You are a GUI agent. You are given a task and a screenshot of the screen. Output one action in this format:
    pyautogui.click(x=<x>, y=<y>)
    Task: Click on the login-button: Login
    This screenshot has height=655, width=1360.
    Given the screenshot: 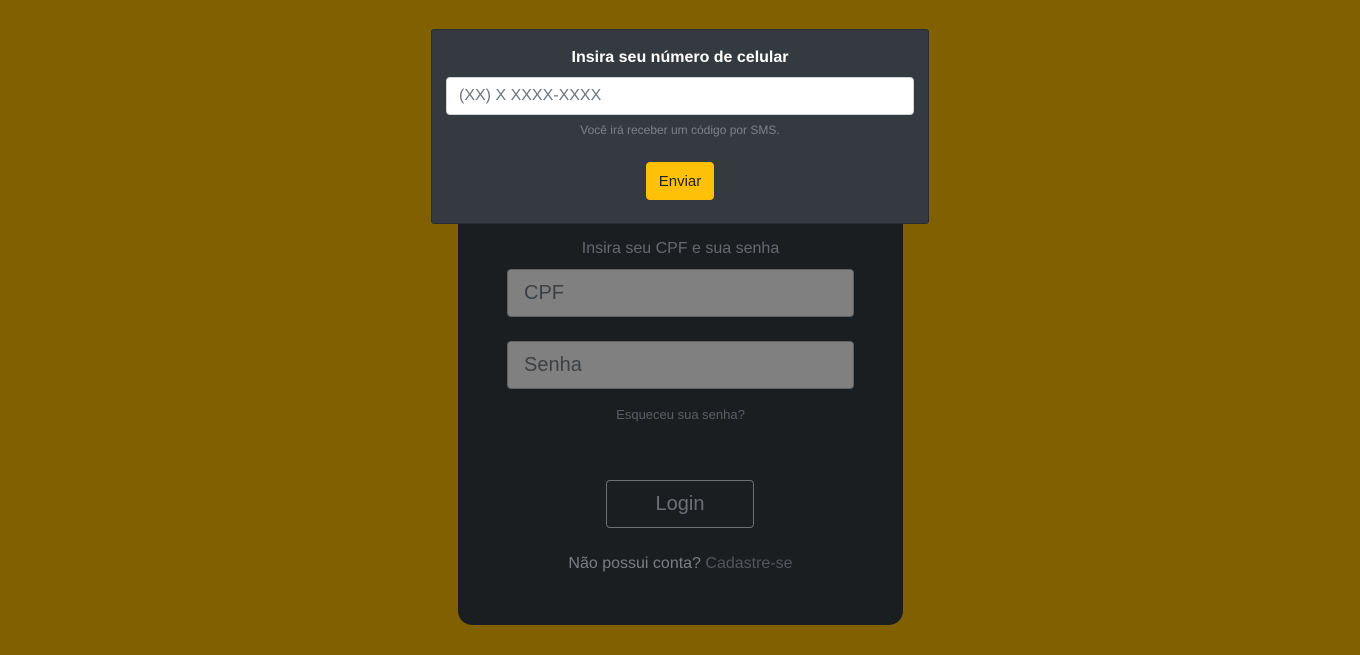 What is the action you would take?
    pyautogui.click(x=680, y=504)
    